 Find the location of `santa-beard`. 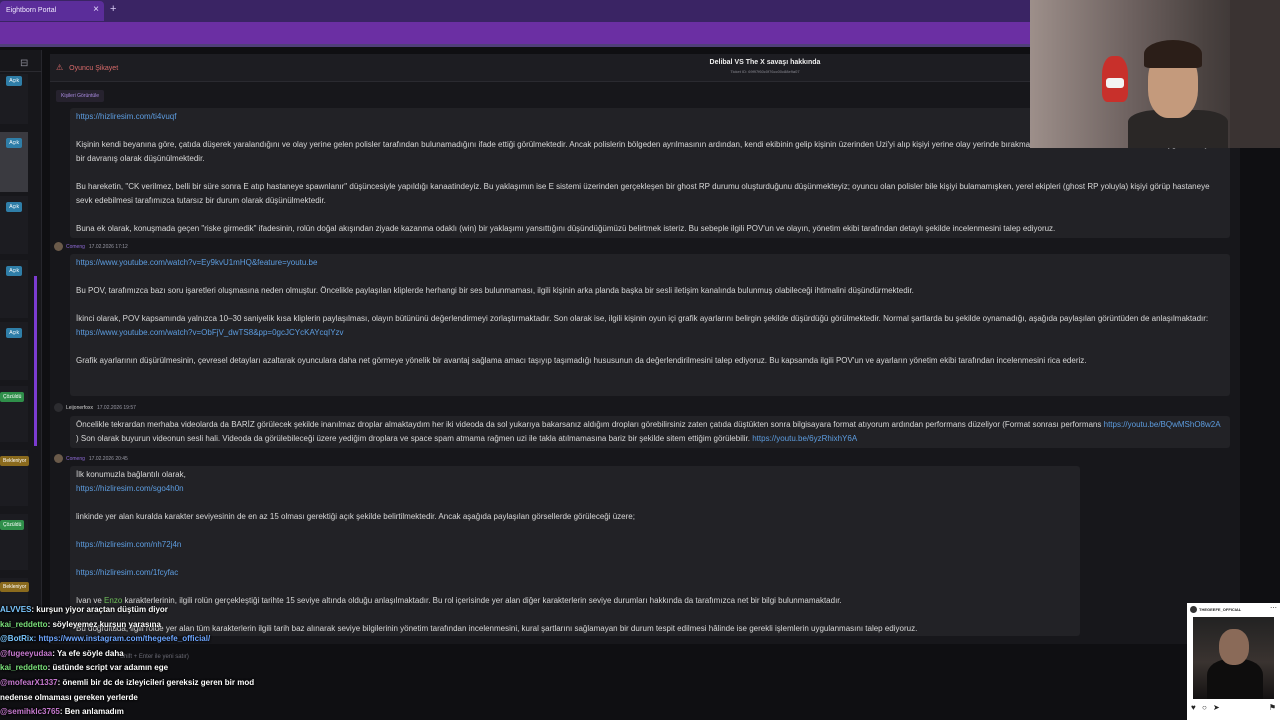

santa-beard is located at coordinates (1115, 83).